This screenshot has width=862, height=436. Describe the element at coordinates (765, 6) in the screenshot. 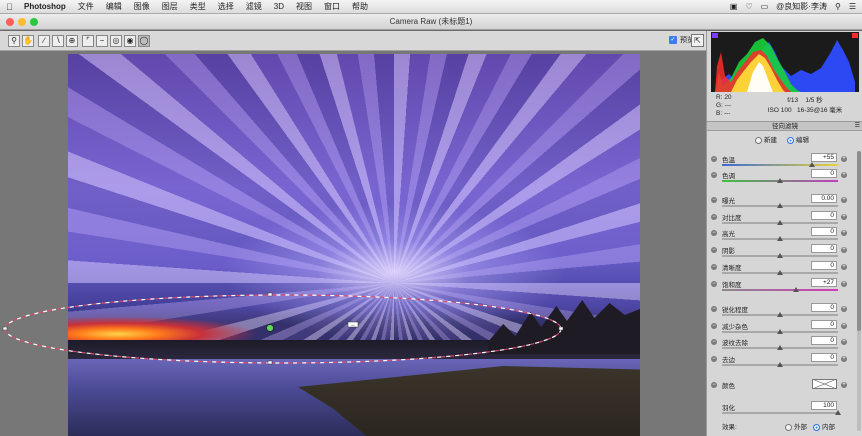

I see `display-icon: ▭` at that location.